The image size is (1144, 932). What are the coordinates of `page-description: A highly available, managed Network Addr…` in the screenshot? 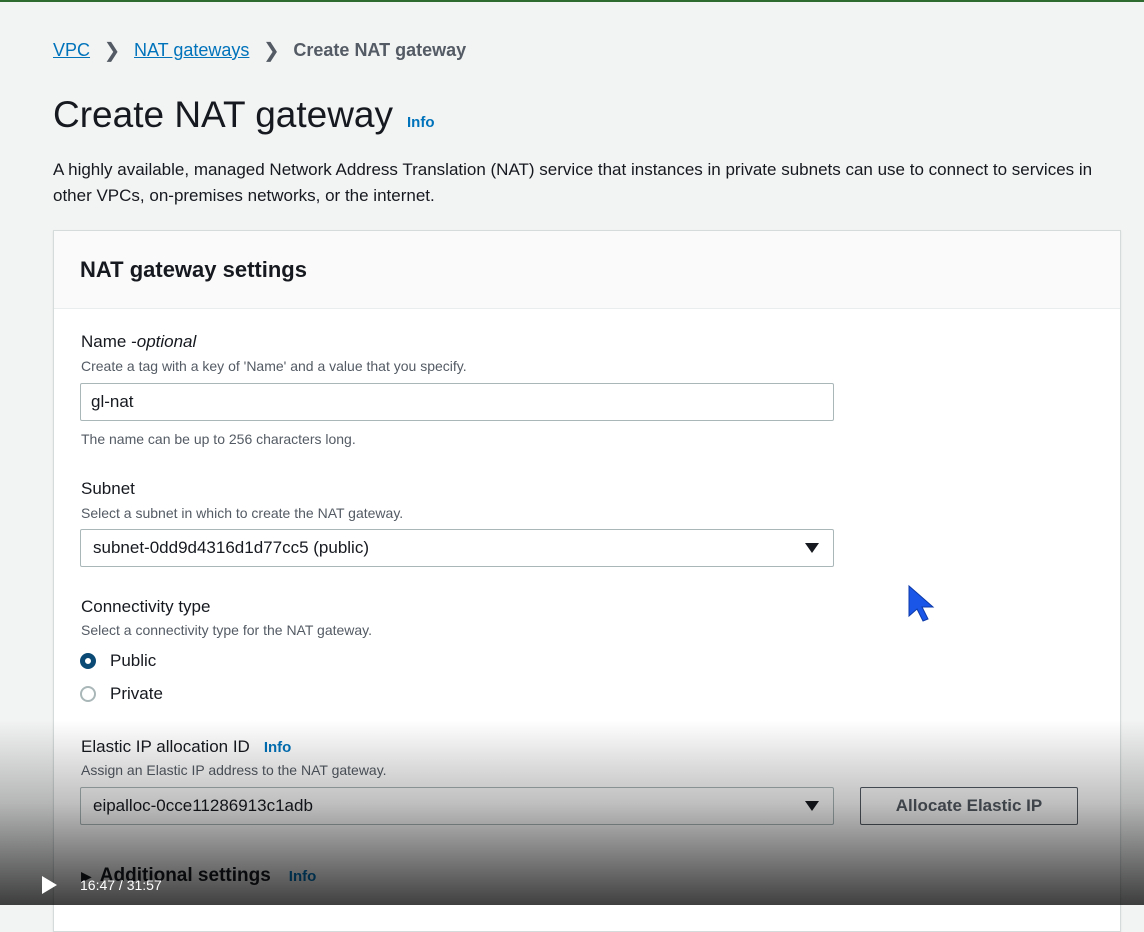 It's located at (573, 182).